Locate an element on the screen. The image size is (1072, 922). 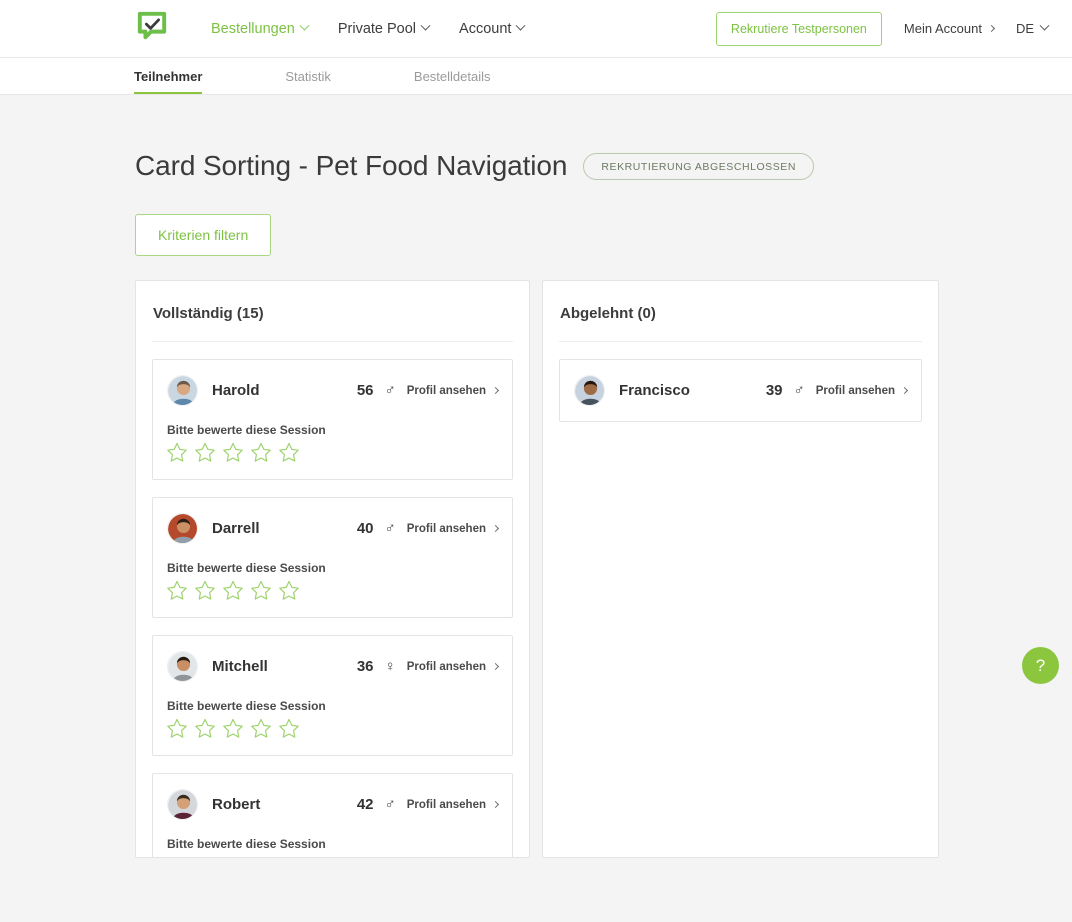
participant-meta: 40 ♂ Profil ansehen is located at coordinates (428, 528).